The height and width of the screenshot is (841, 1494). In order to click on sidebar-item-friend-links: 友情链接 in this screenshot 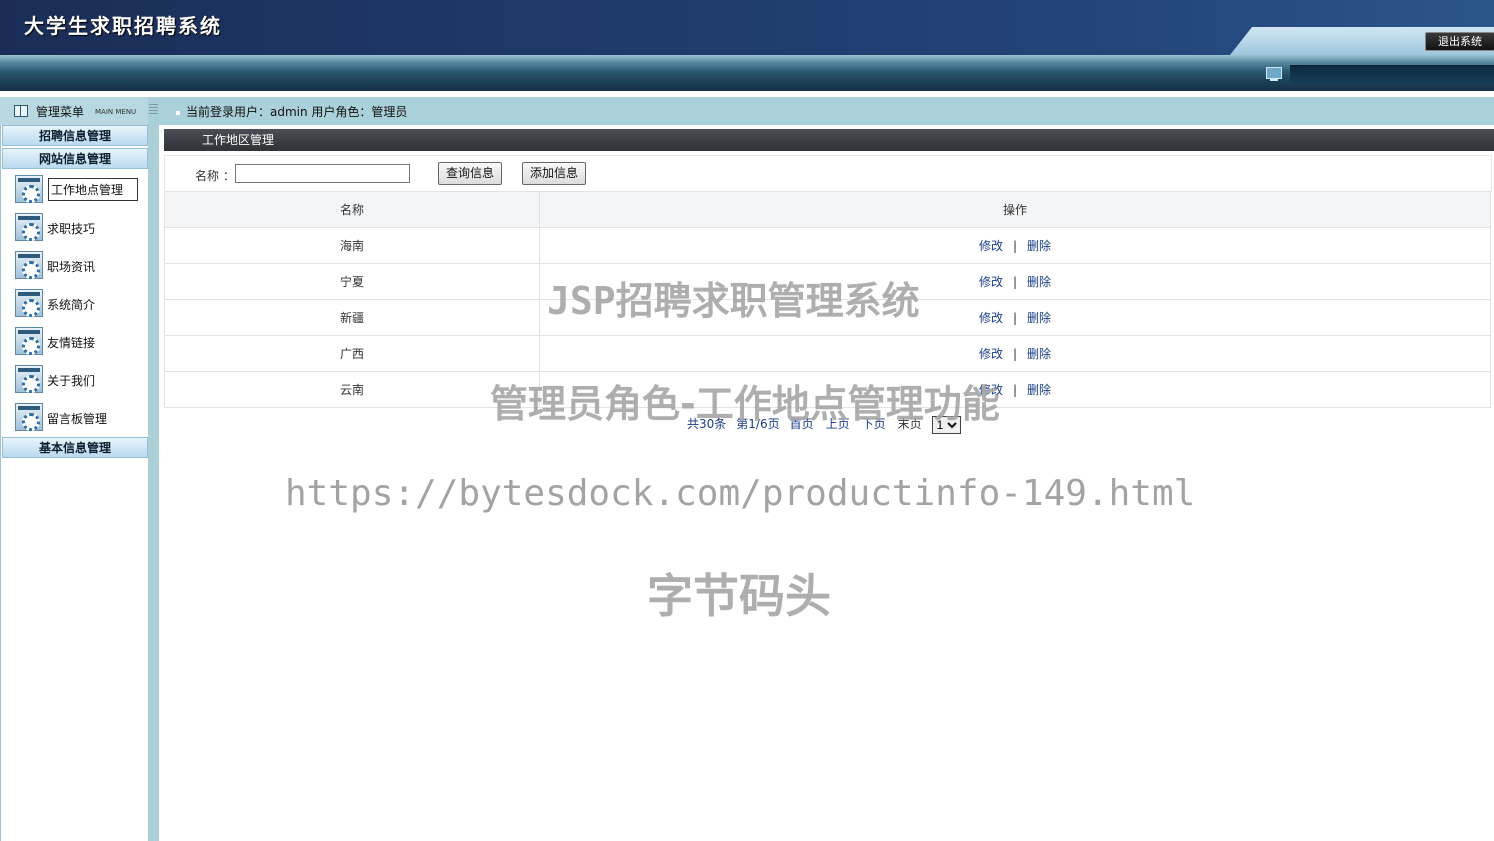, I will do `click(80, 343)`.